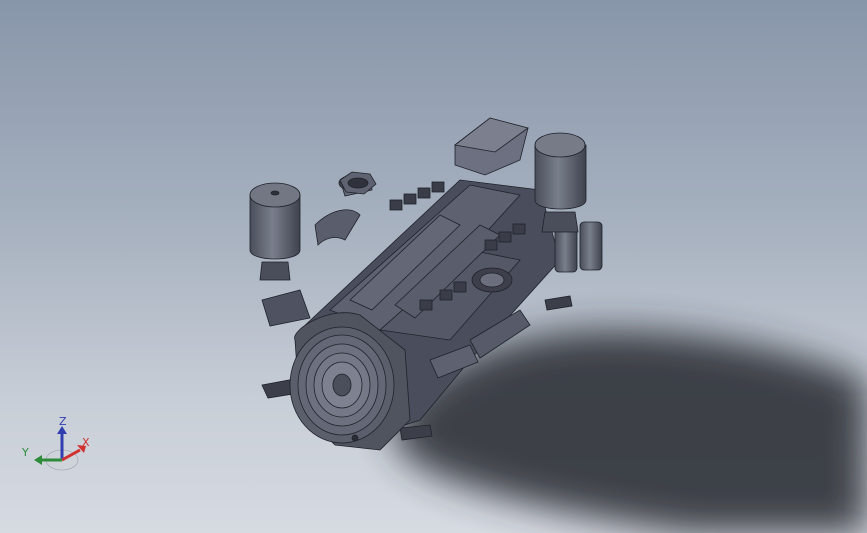 The image size is (867, 533). I want to click on air-filter-left, so click(275, 231).